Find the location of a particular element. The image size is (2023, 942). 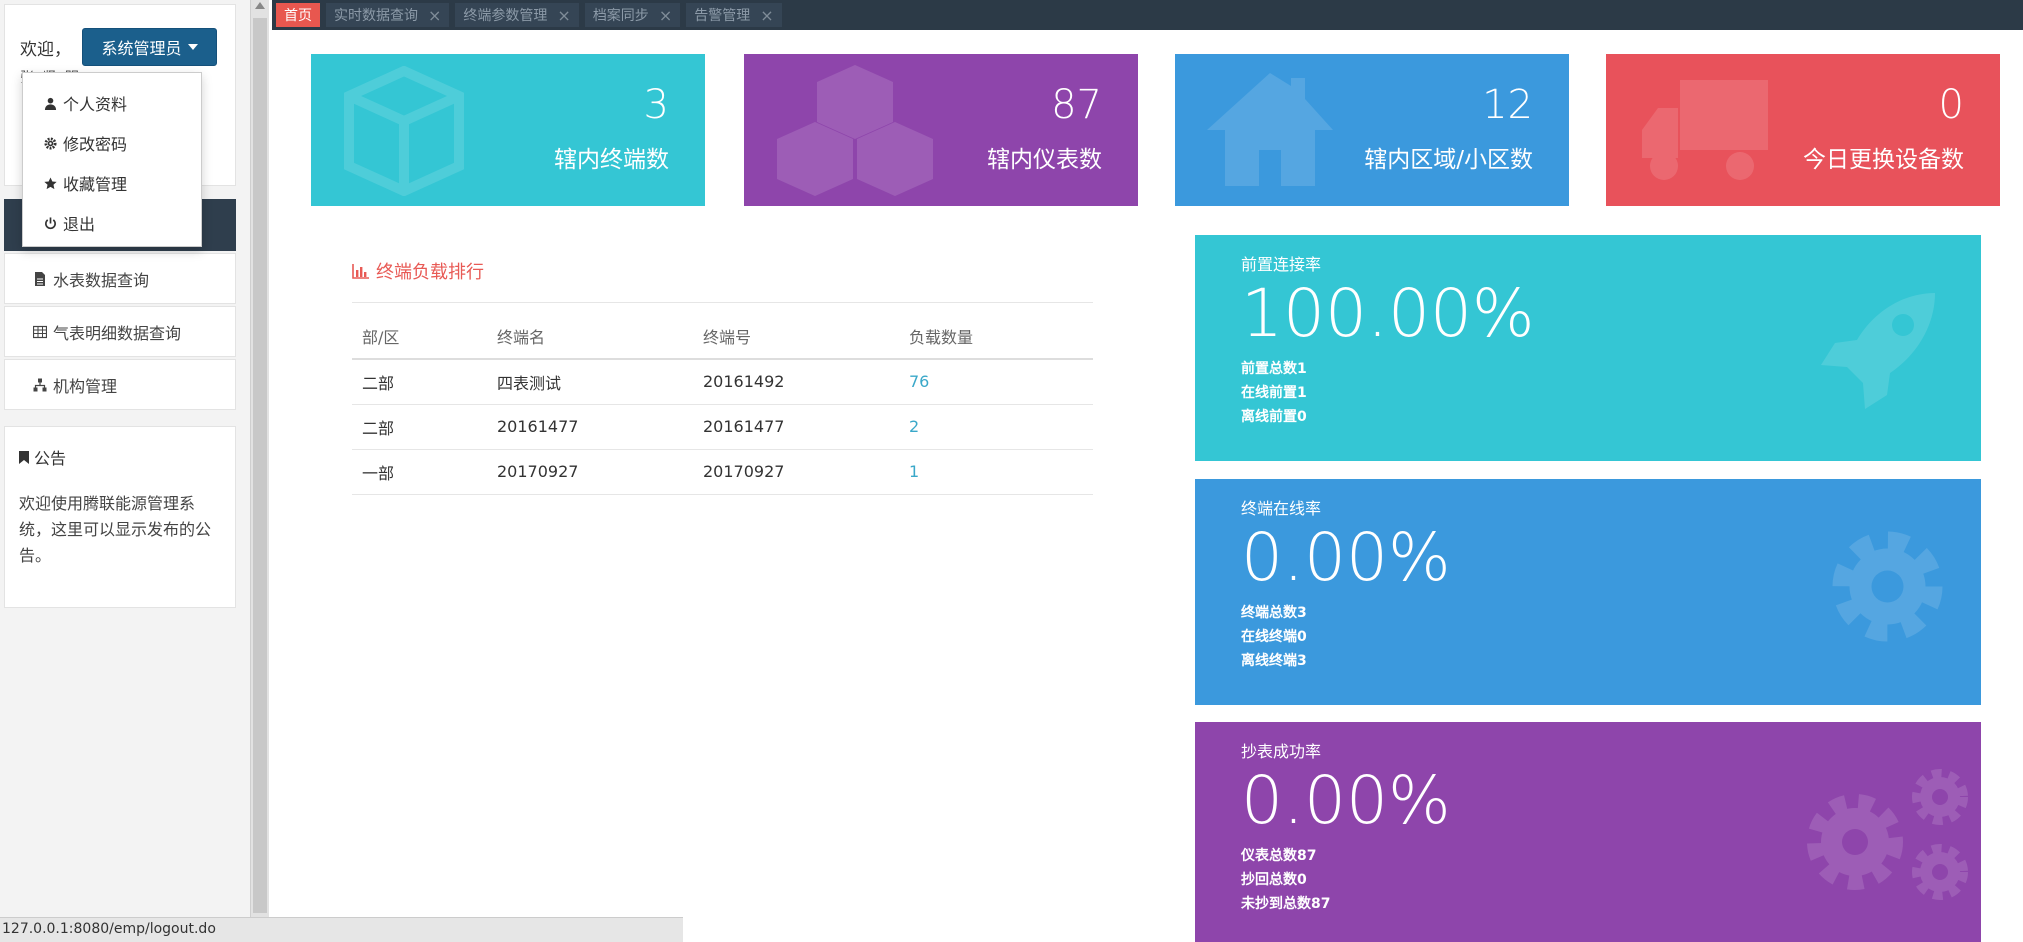

column-header: 部/区 is located at coordinates (419, 337).